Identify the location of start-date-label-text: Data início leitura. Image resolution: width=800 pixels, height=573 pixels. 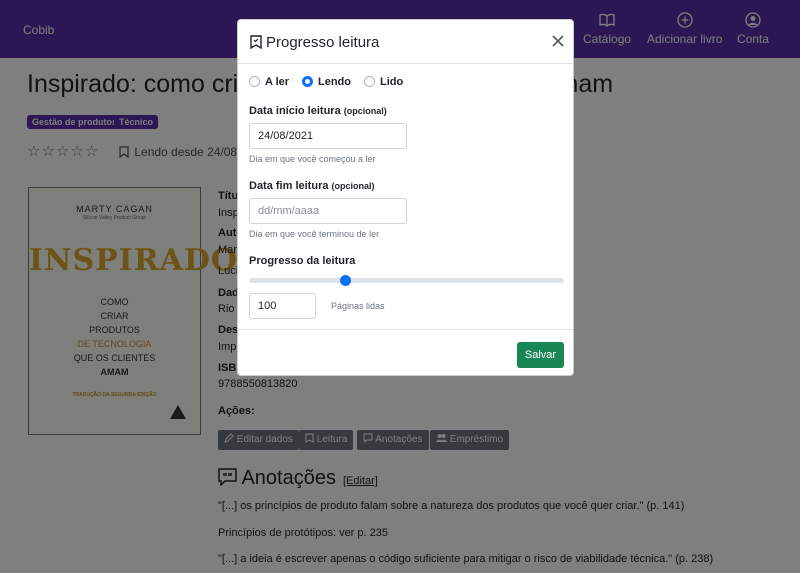
(295, 111).